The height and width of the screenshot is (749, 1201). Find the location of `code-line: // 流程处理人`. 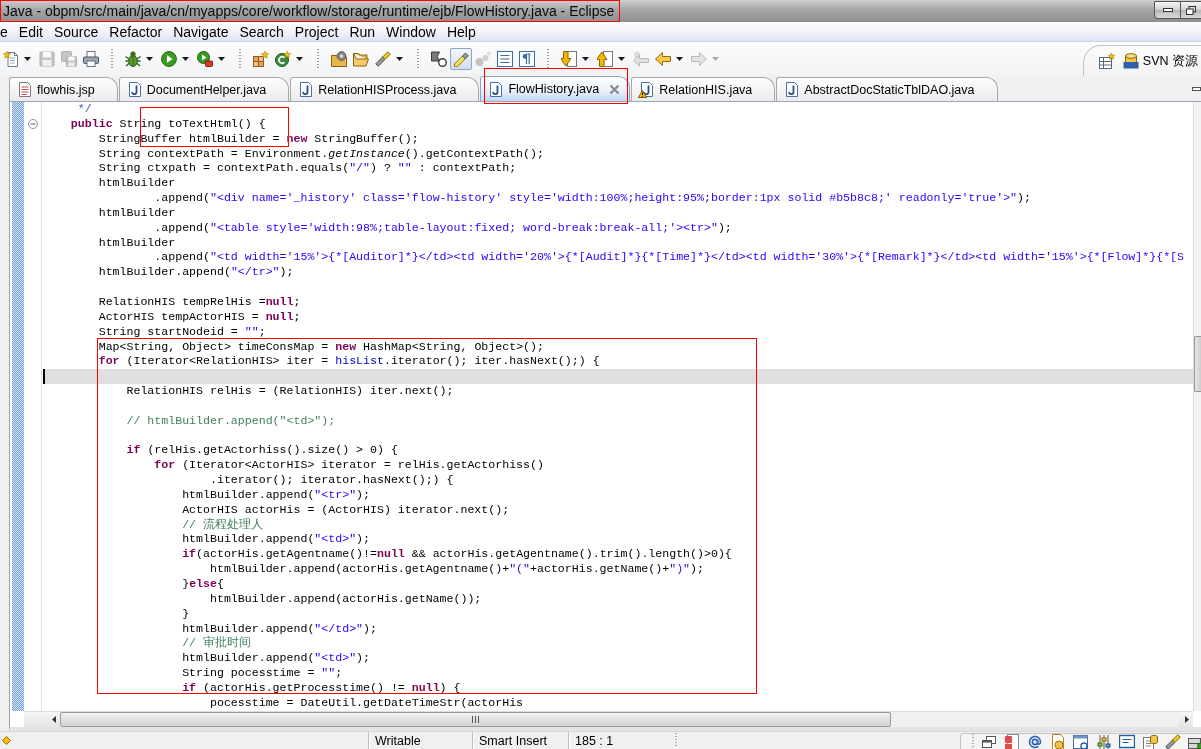

code-line: // 流程处理人 is located at coordinates (223, 525).